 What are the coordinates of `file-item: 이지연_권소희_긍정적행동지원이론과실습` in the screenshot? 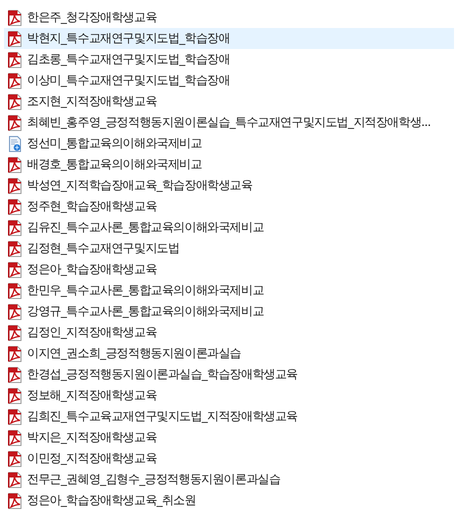 It's located at (229, 353).